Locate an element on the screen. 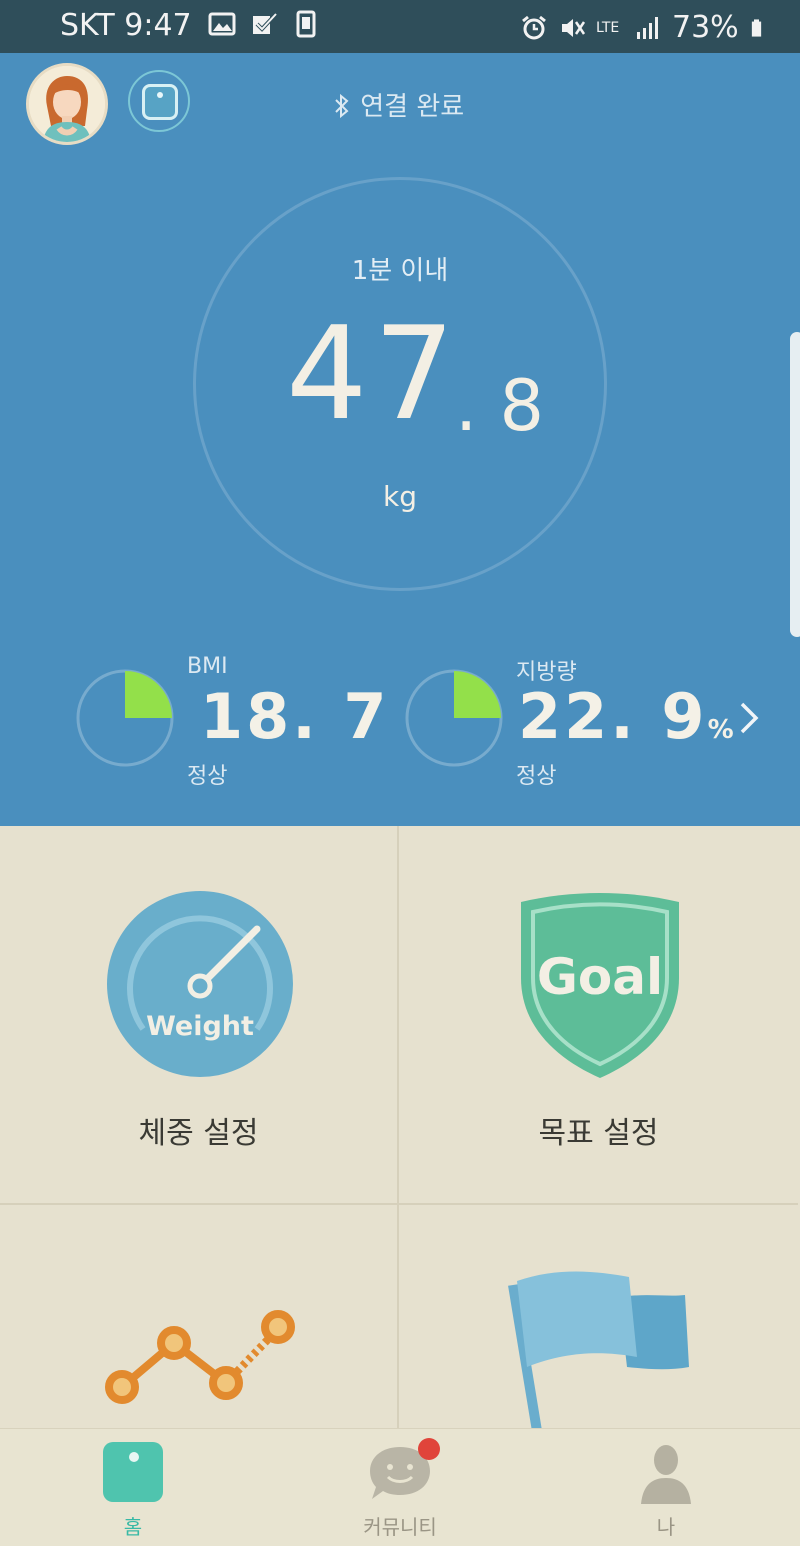 The image size is (800, 1546). measurement-time-label: 1분 이내 is located at coordinates (400, 271).